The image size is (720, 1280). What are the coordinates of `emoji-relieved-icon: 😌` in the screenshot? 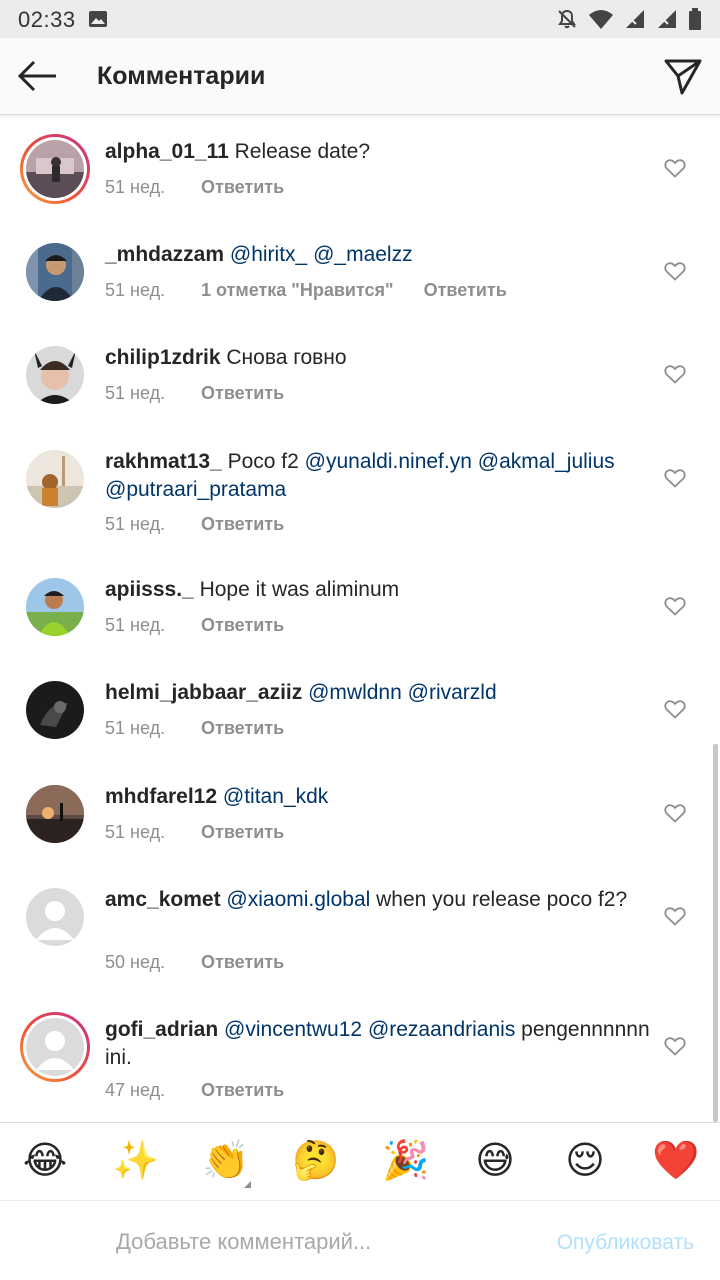 It's located at (585, 1161).